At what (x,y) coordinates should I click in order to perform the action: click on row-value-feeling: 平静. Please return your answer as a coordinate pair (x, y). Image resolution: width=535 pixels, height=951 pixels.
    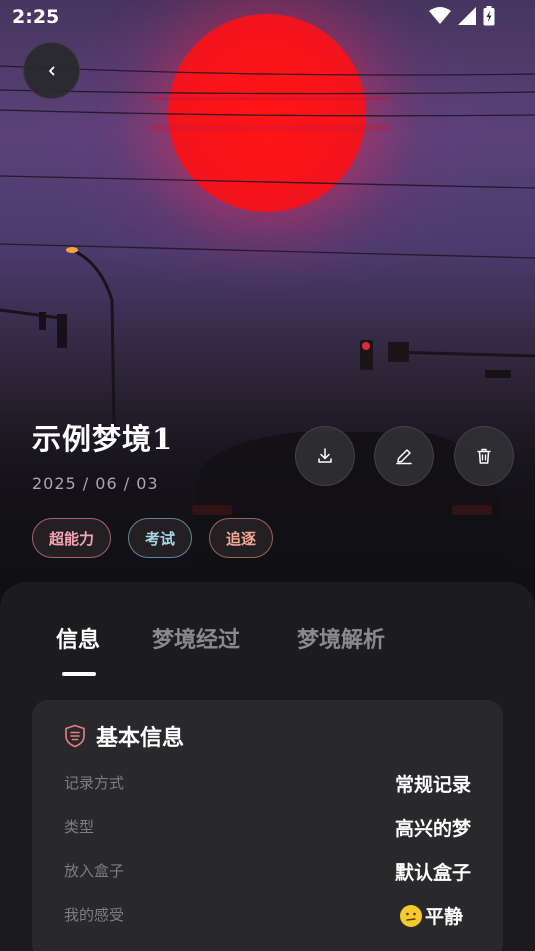
    Looking at the image, I should click on (431, 915).